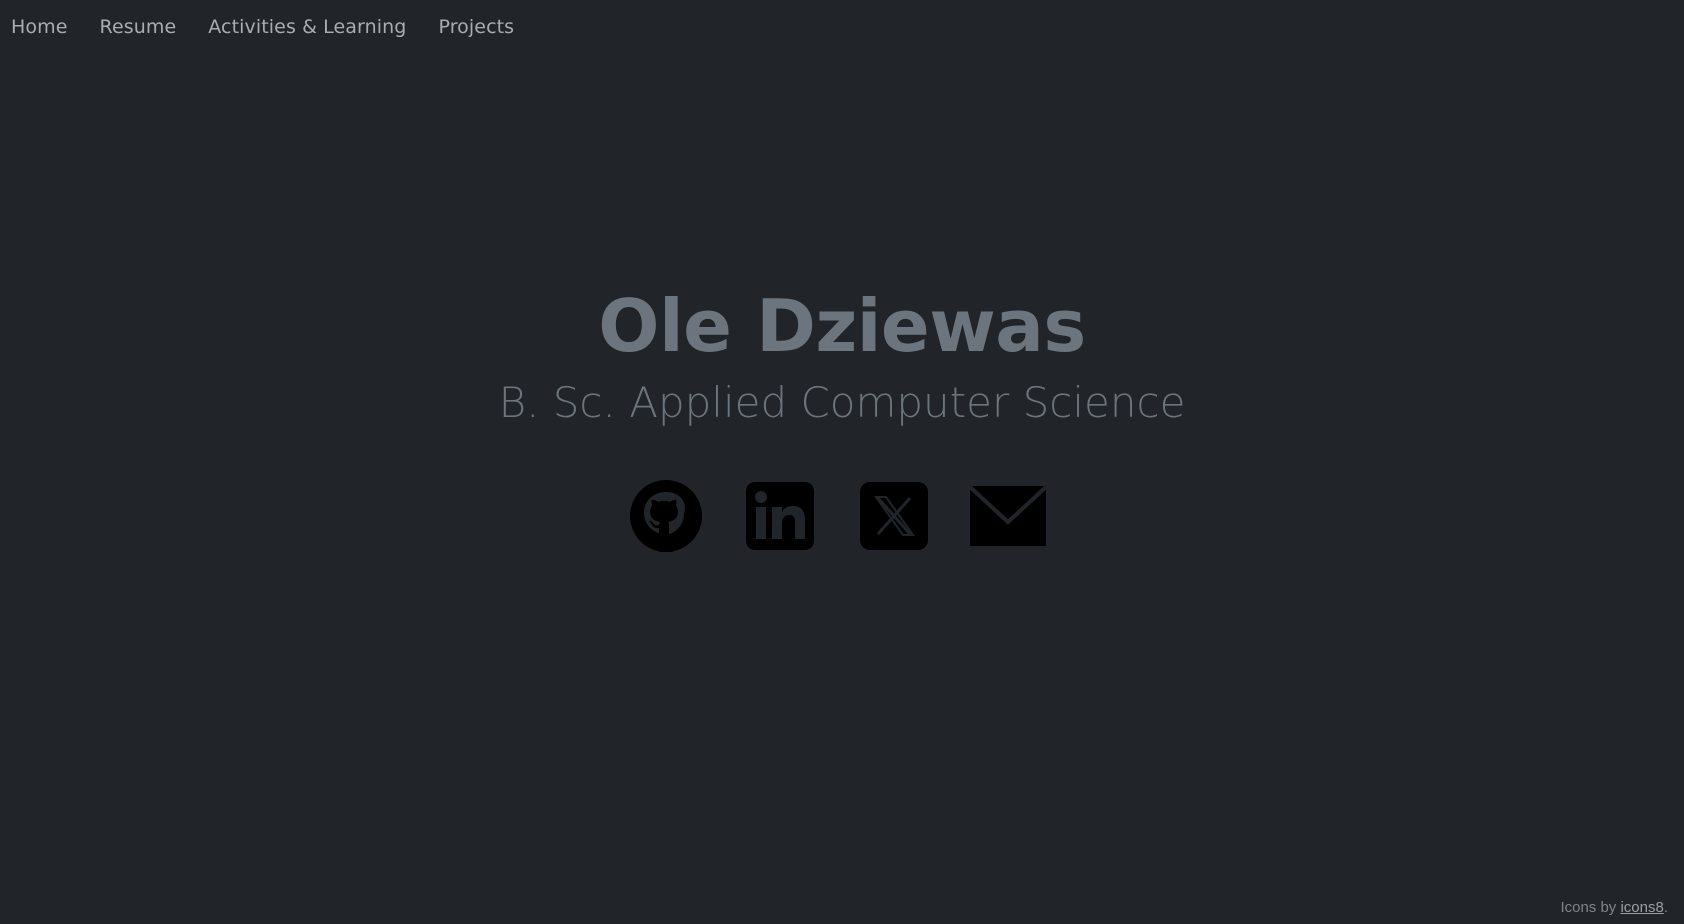 Image resolution: width=1684 pixels, height=924 pixels. Describe the element at coordinates (138, 27) in the screenshot. I see `nav-resume-link: Resume` at that location.